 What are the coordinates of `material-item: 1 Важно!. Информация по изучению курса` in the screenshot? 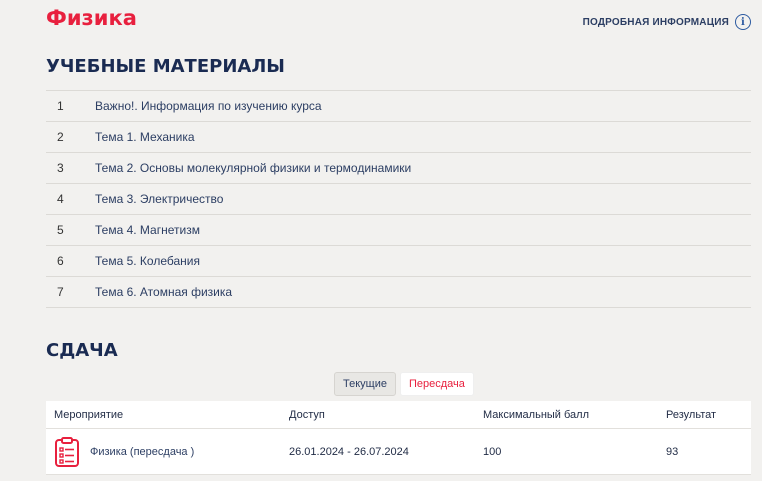 It's located at (398, 106).